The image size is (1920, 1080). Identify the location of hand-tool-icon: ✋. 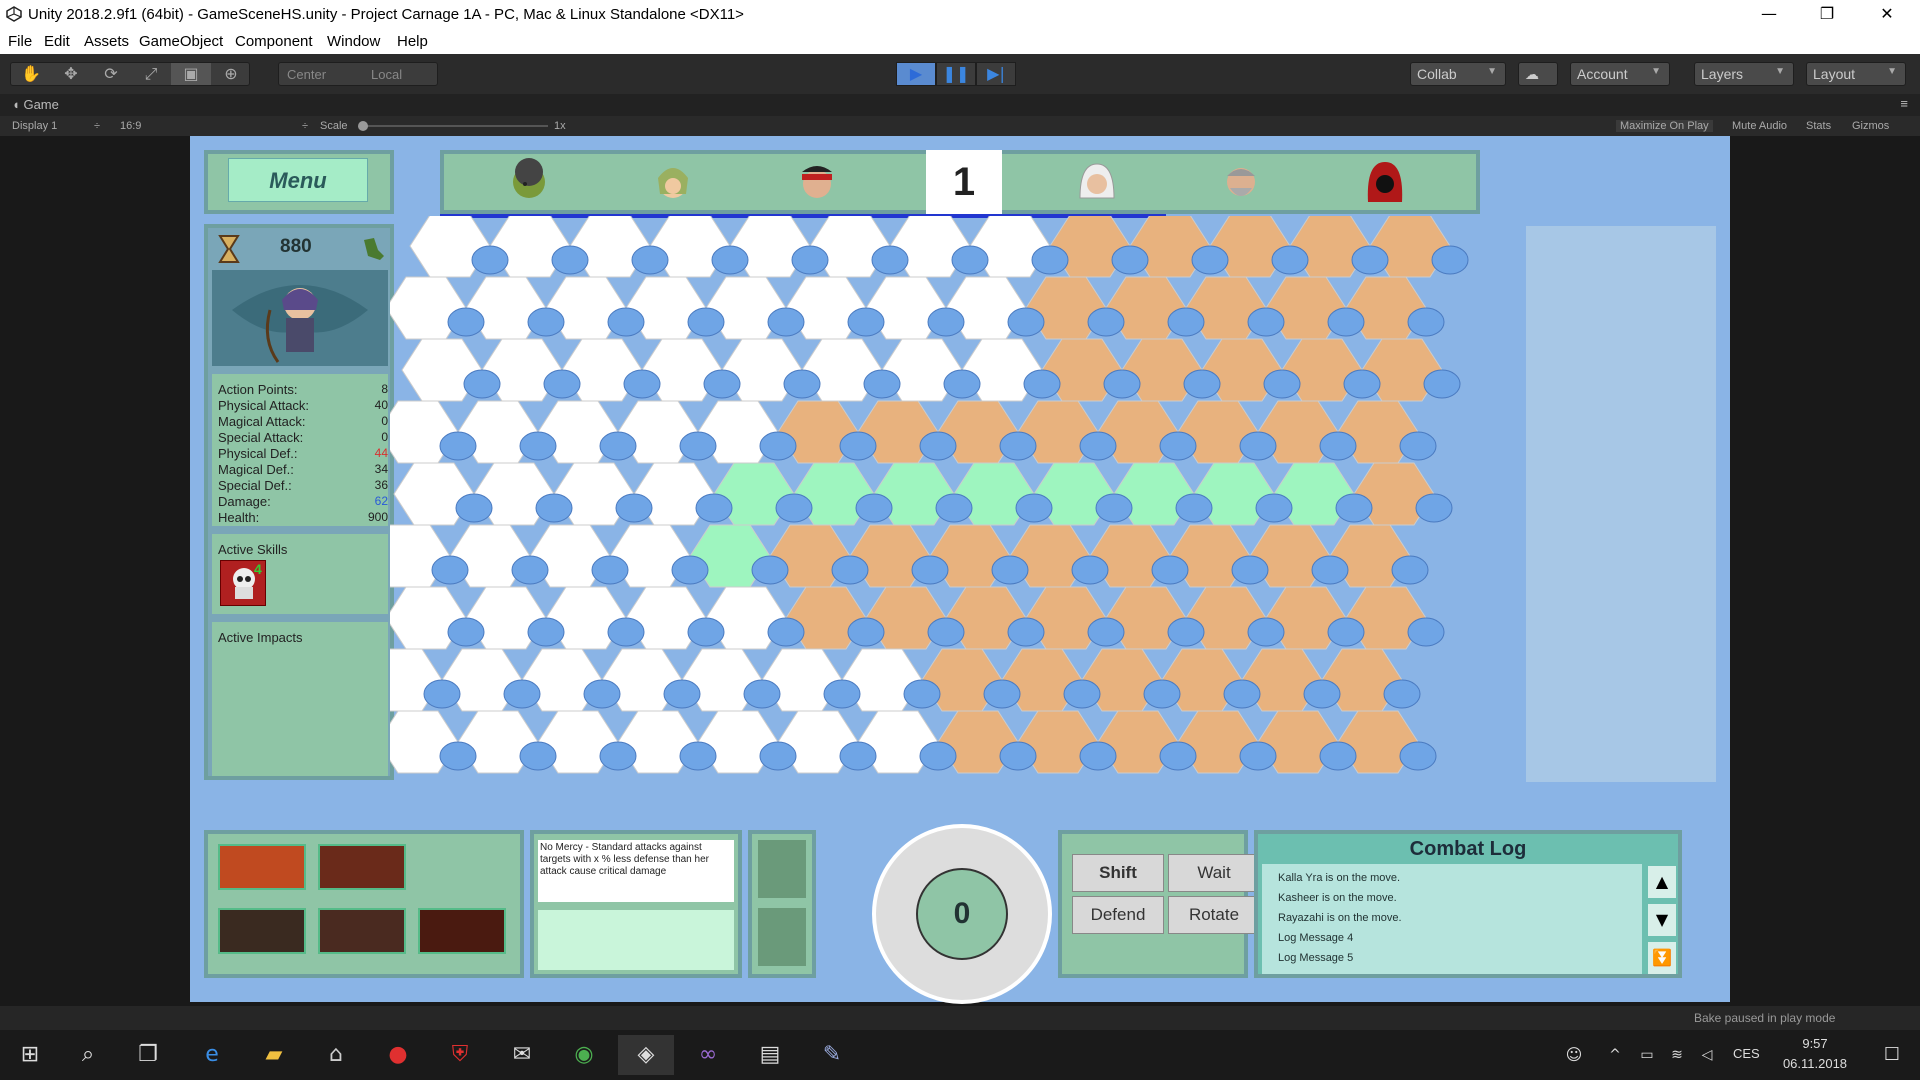
(31, 74).